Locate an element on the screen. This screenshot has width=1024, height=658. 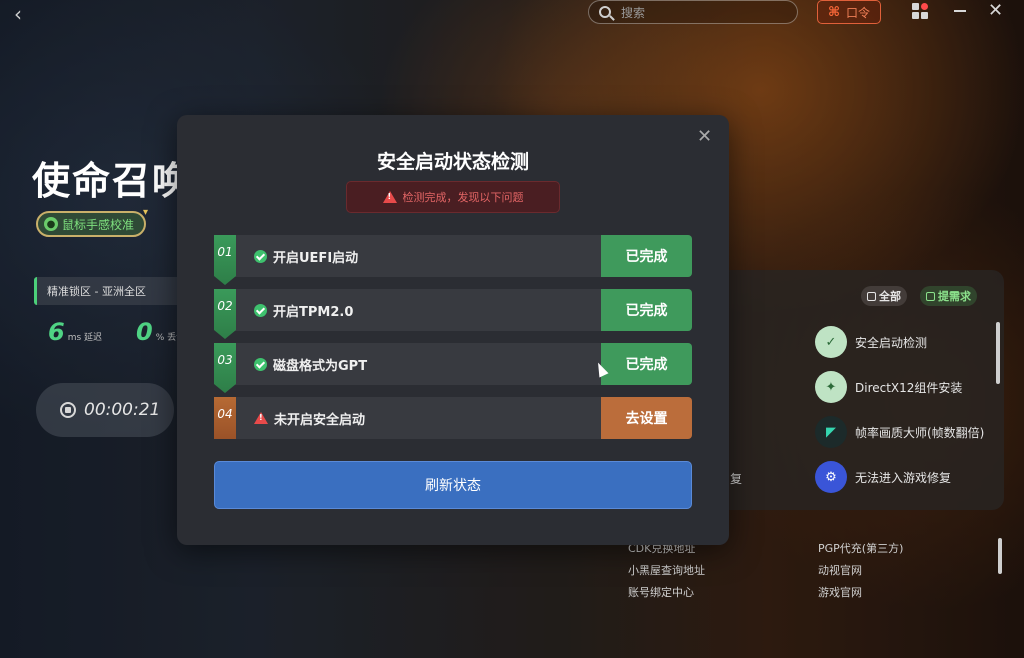
chevron-left-icon: ‹ is located at coordinates (18, 14).